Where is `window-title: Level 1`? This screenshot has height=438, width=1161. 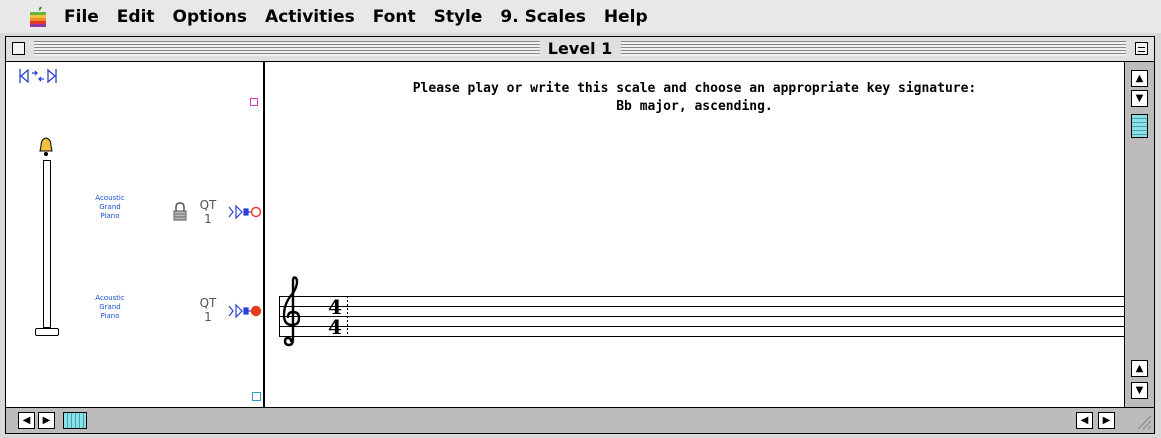 window-title: Level 1 is located at coordinates (580, 49).